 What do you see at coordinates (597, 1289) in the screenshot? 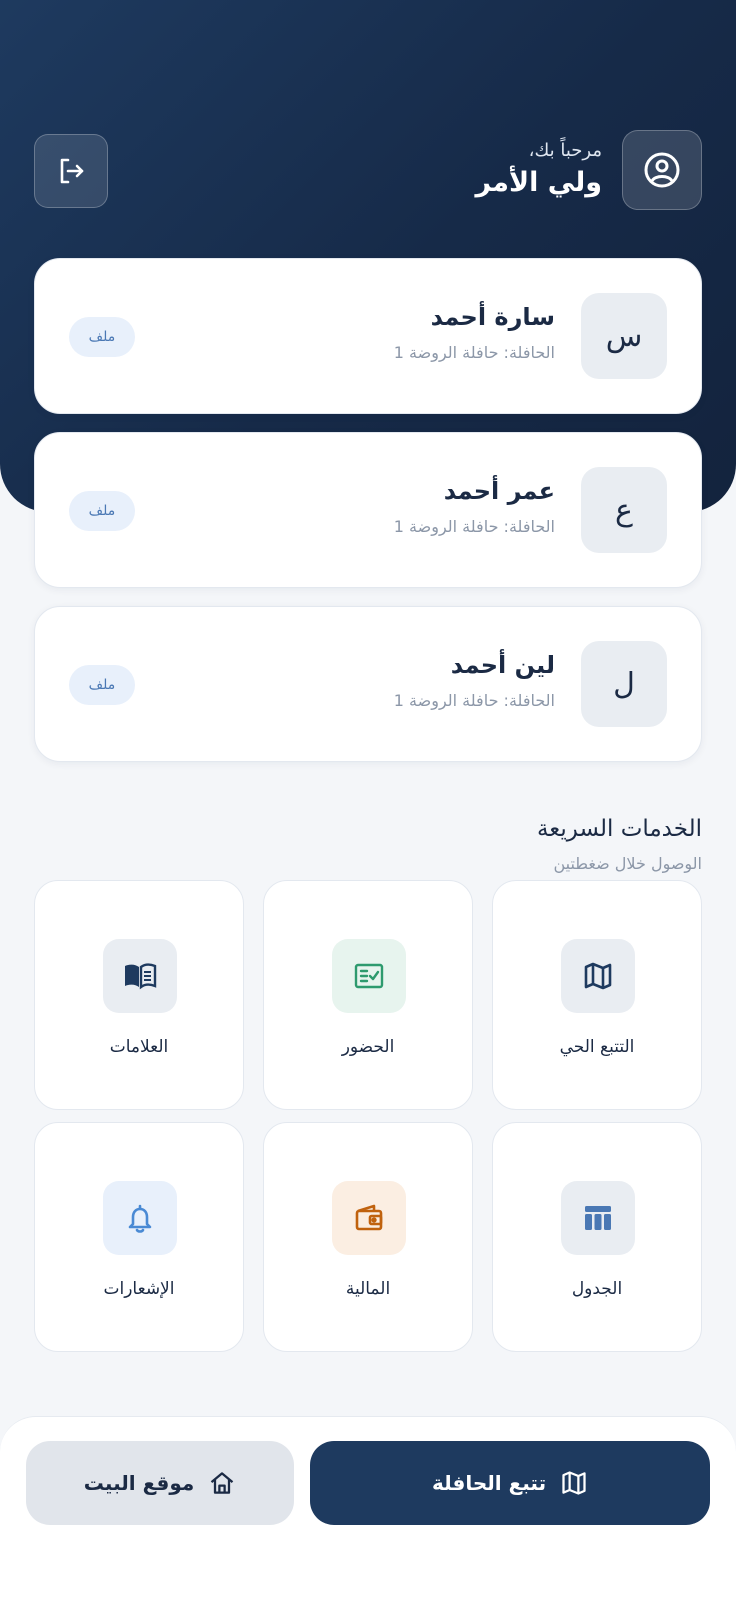
I see `tile-label: الجدول` at bounding box center [597, 1289].